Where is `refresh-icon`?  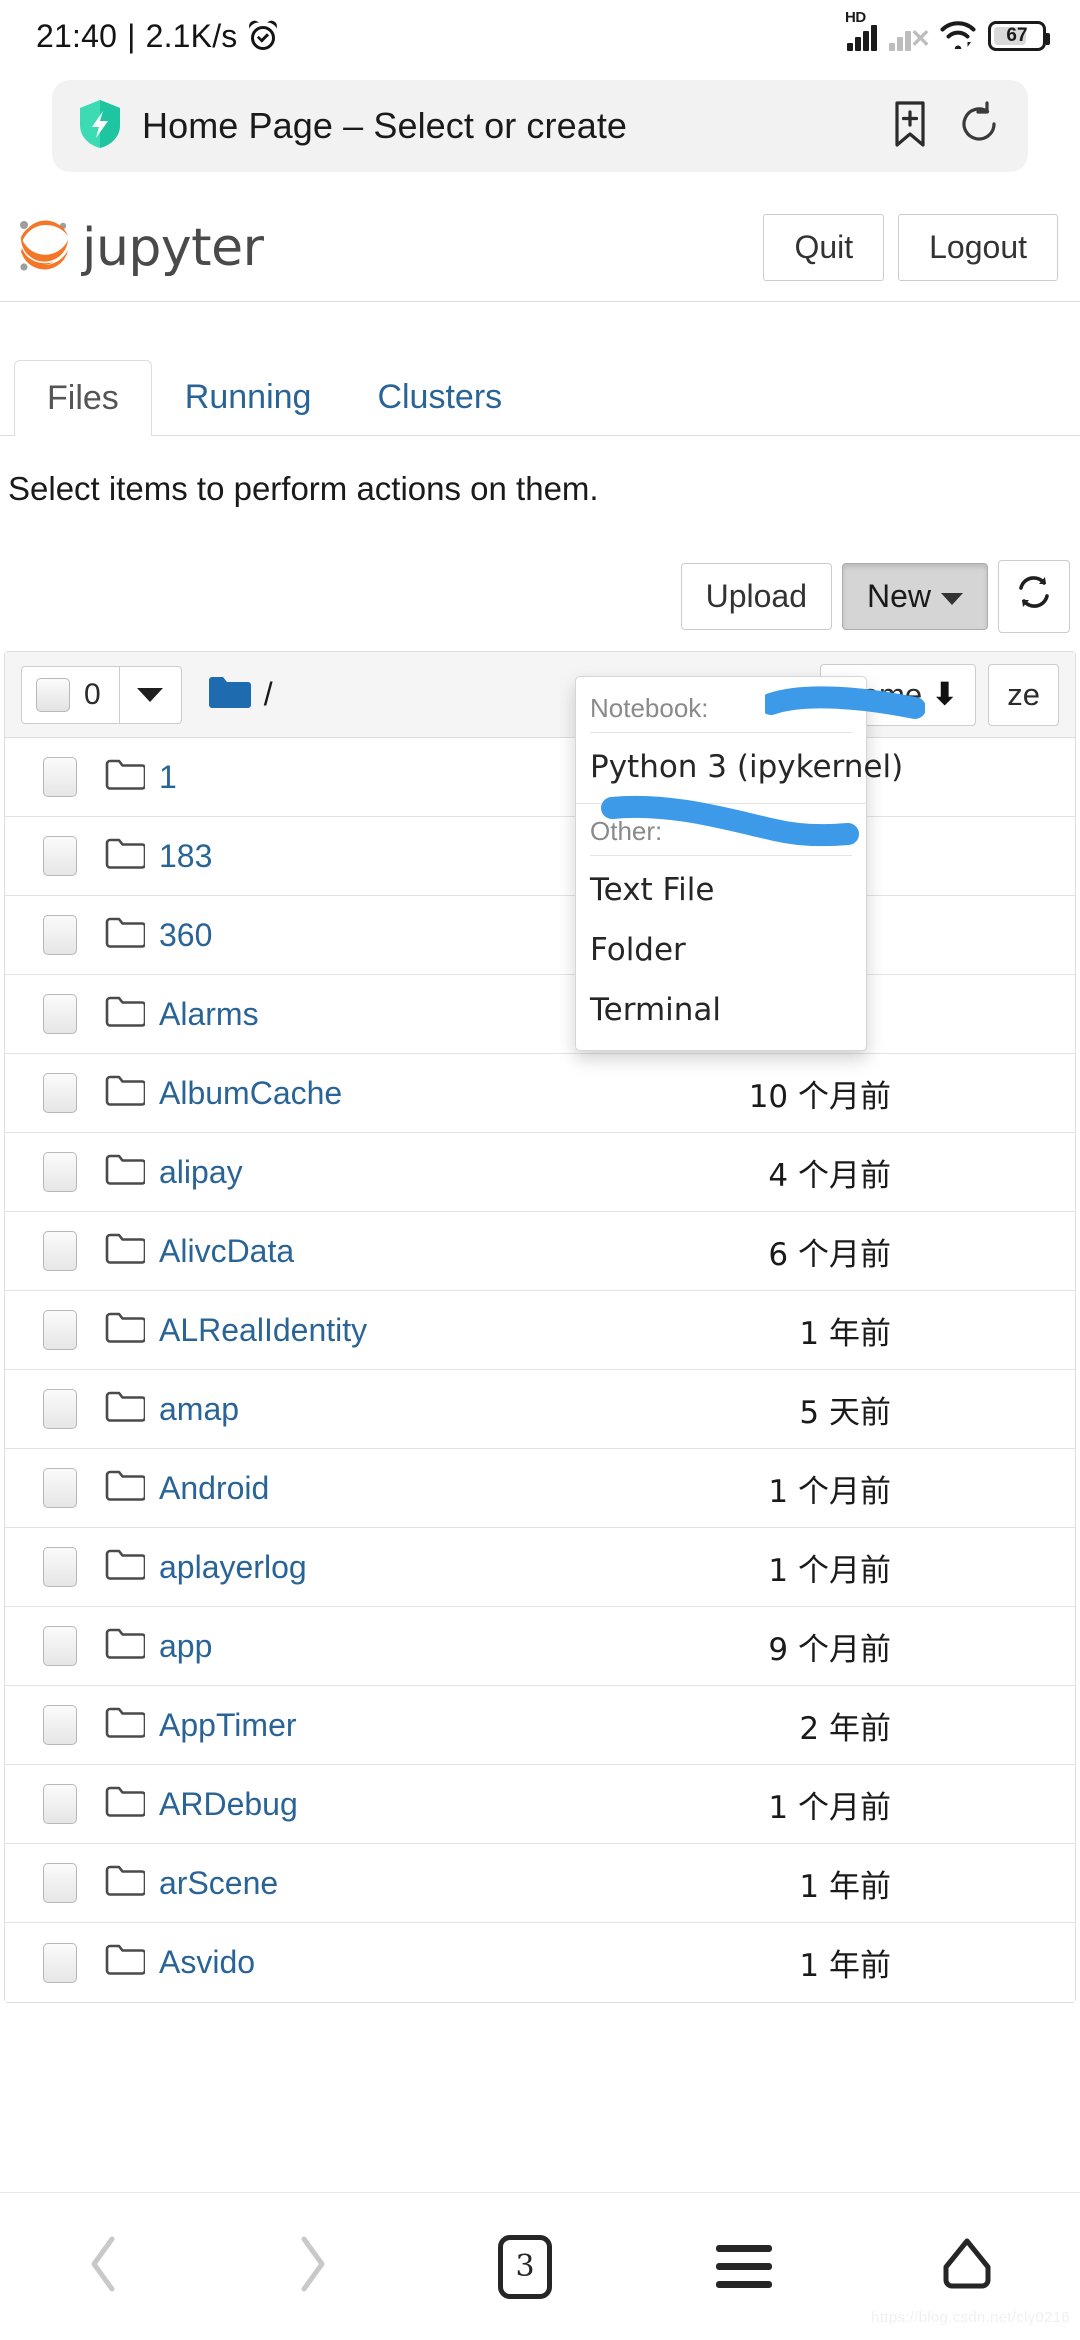
refresh-icon is located at coordinates (1034, 596).